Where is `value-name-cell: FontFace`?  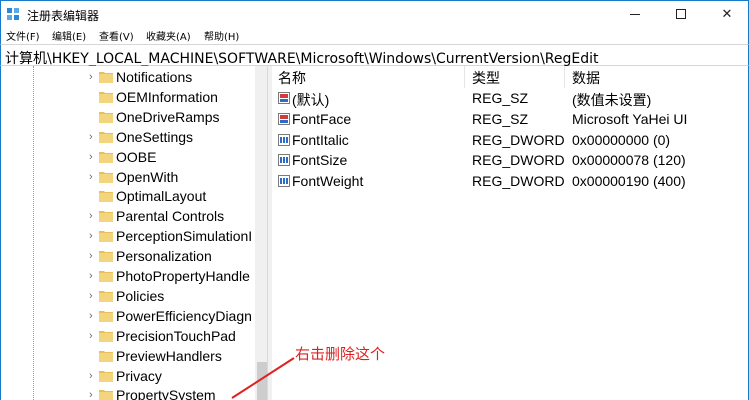 value-name-cell: FontFace is located at coordinates (322, 118).